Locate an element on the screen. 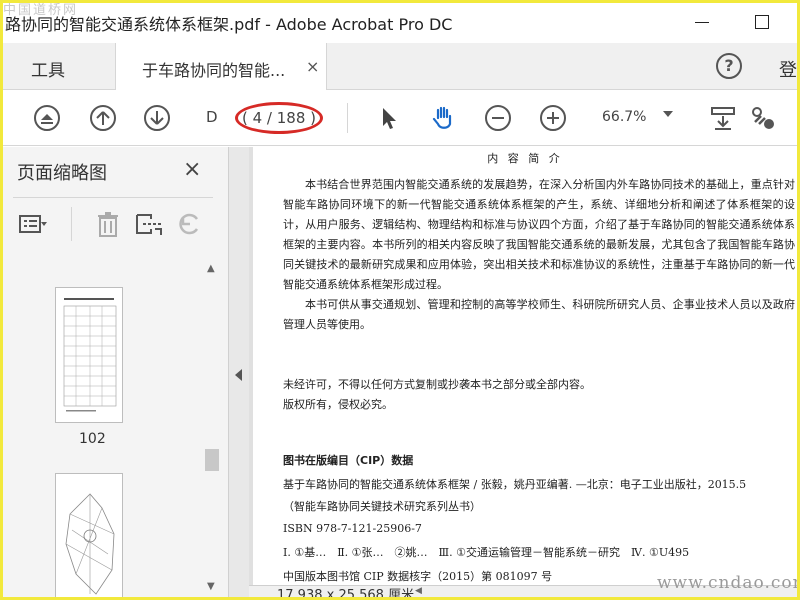  tab-close-icon: × is located at coordinates (312, 66).